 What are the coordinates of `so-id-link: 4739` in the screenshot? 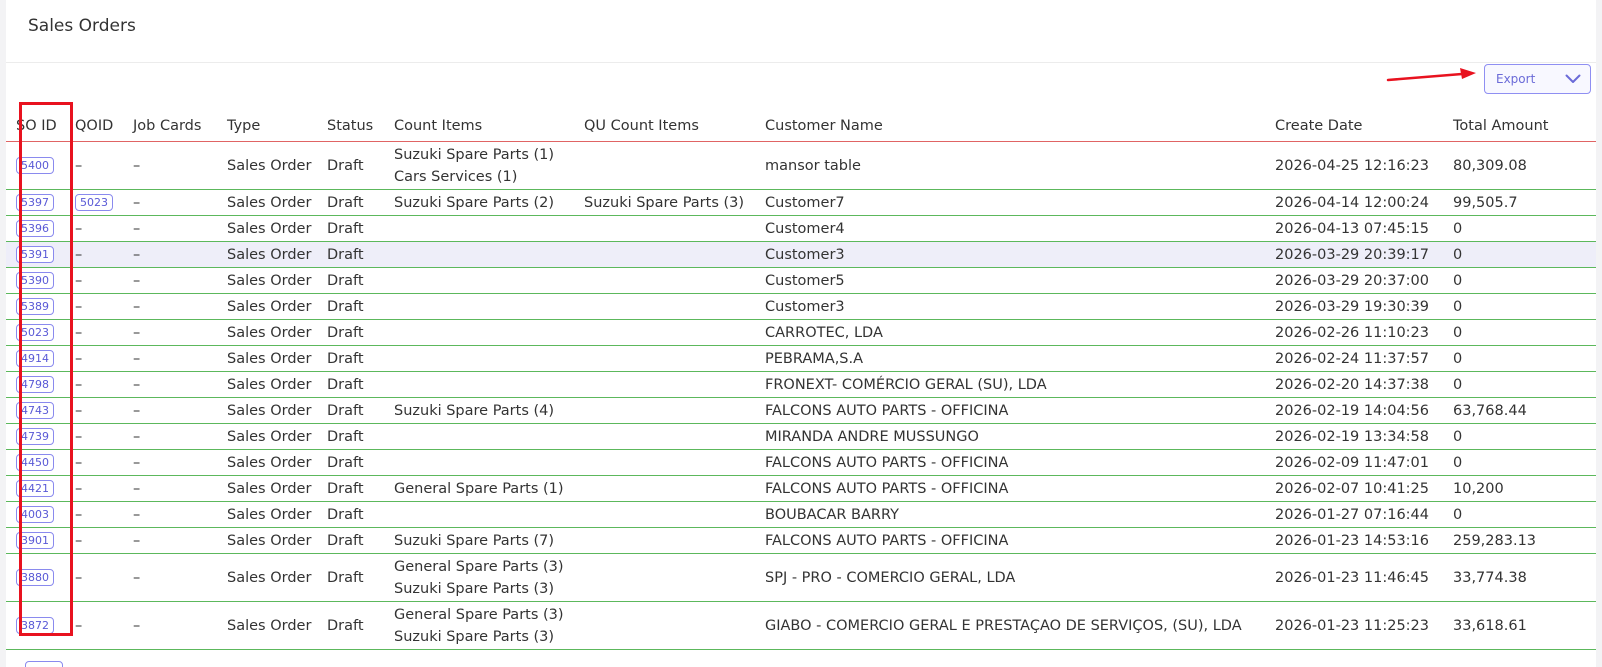 It's located at (35, 436).